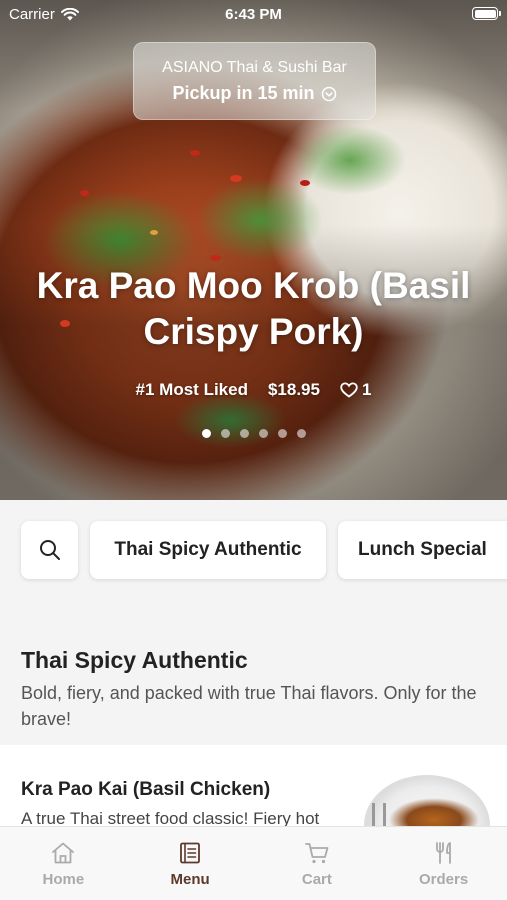 Image resolution: width=507 pixels, height=900 pixels. I want to click on status-bar: Carrier 6:43 PM, so click(253, 15).